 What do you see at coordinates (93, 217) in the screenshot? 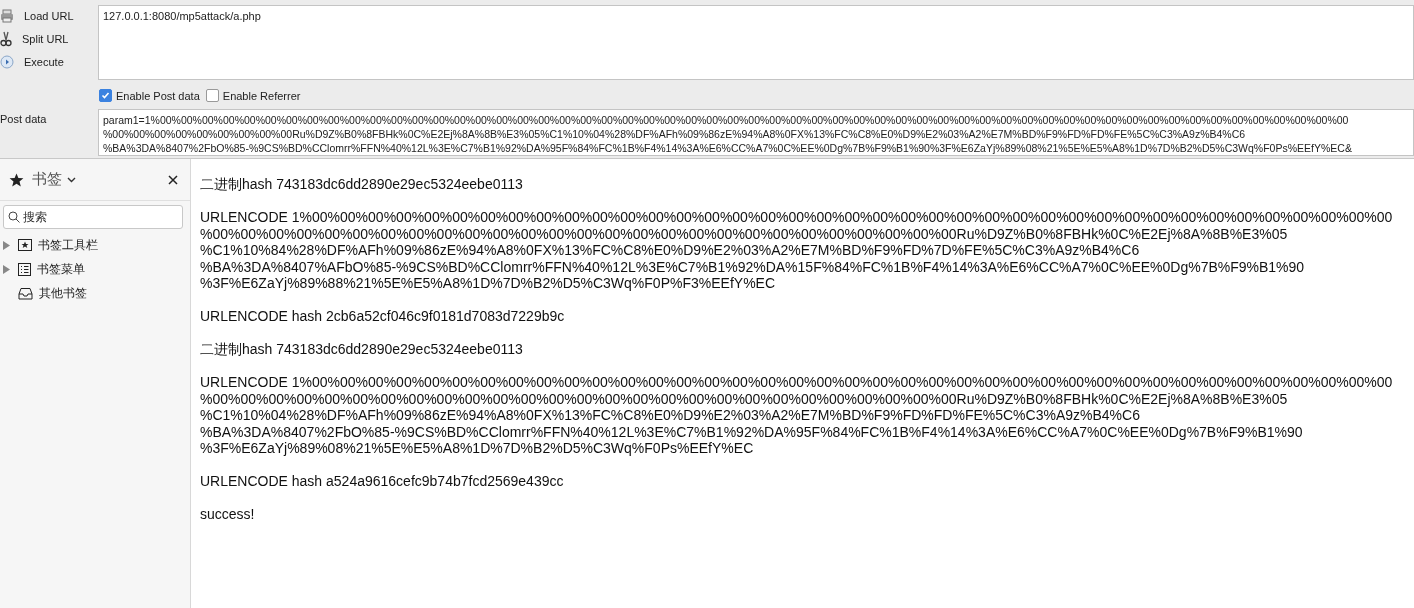
I see `search-field: 搜索` at bounding box center [93, 217].